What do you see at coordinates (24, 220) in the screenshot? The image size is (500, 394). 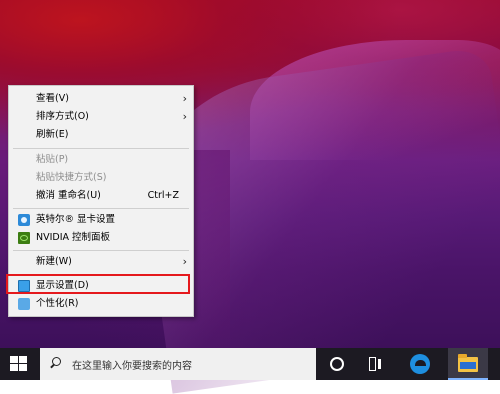 I see `intel-graphics-icon` at bounding box center [24, 220].